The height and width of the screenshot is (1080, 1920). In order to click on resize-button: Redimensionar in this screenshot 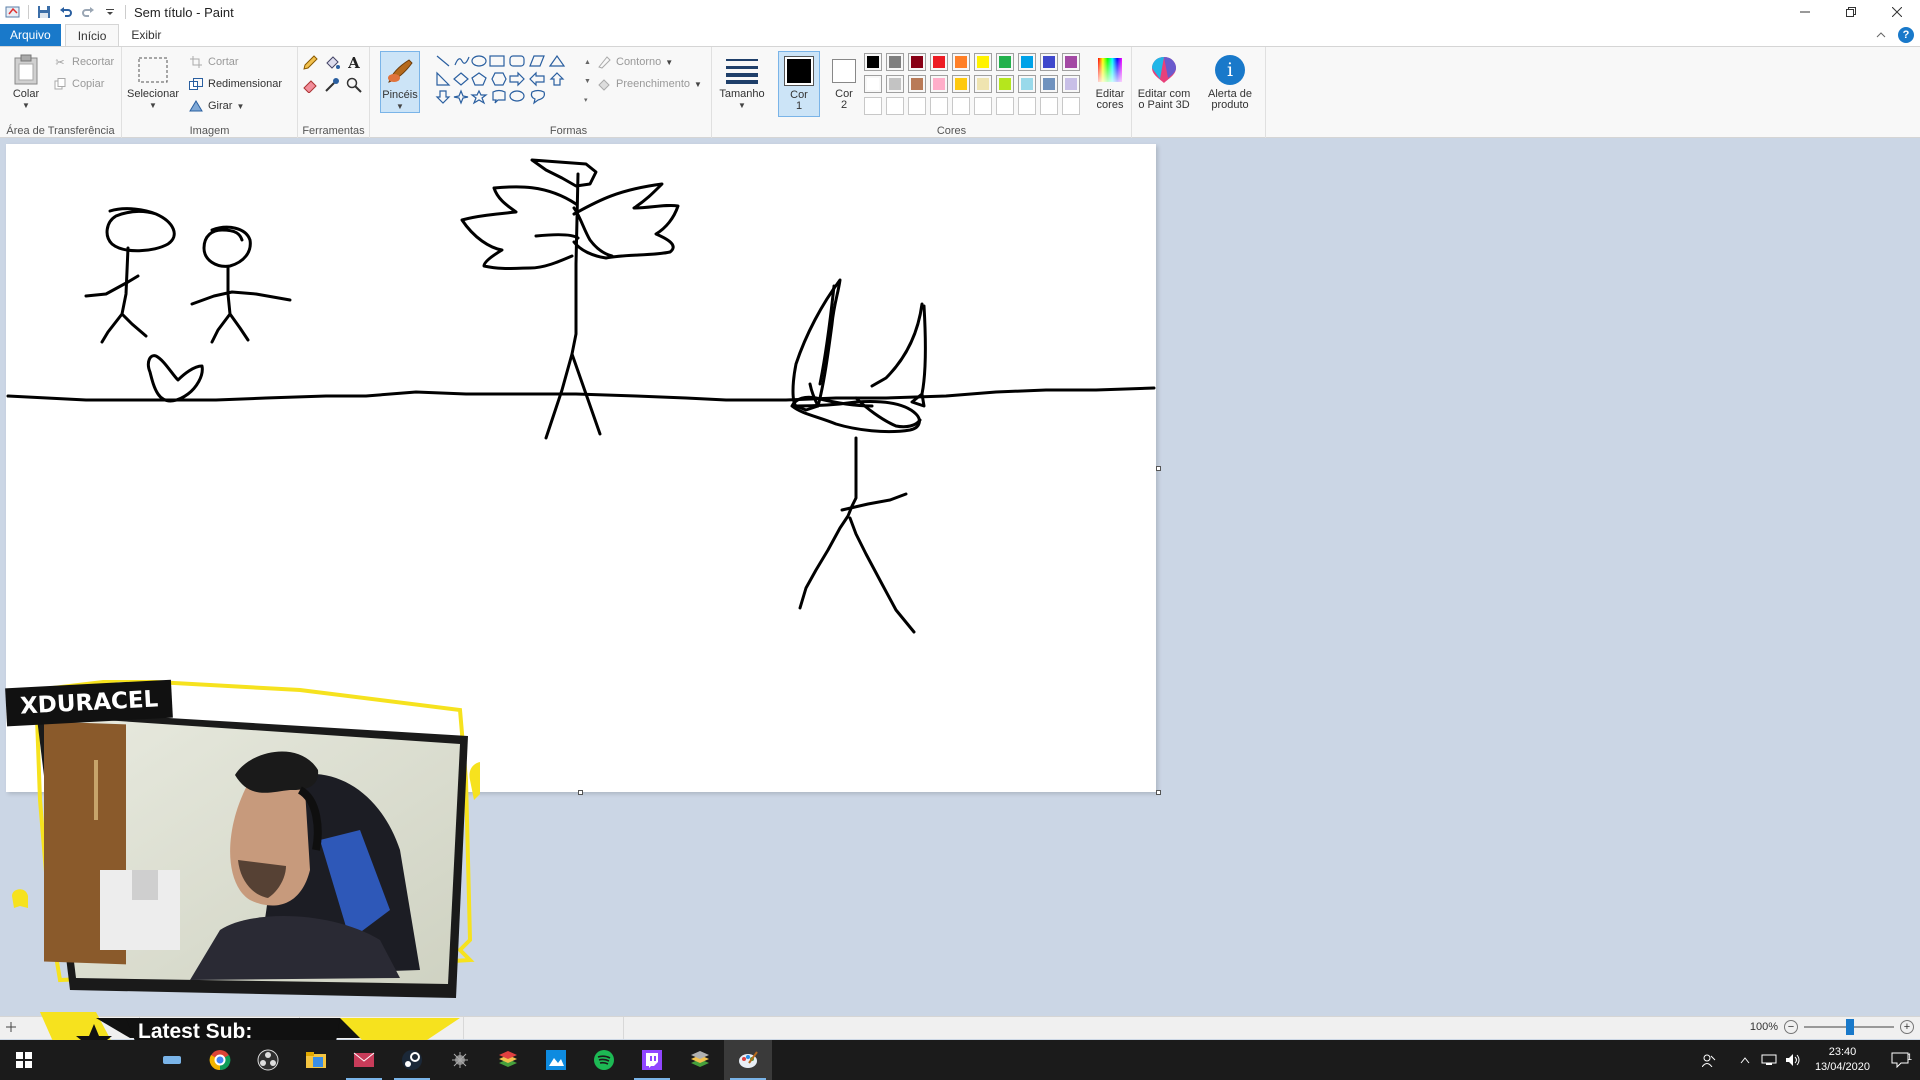, I will do `click(235, 84)`.